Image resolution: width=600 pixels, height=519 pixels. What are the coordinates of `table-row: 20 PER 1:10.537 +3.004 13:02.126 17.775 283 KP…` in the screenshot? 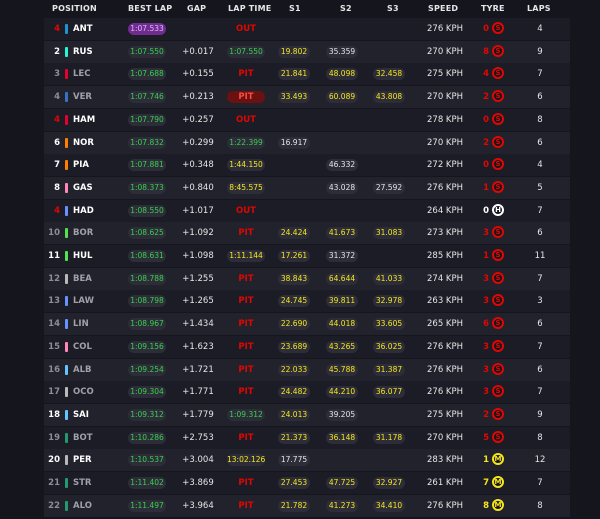 It's located at (307, 460).